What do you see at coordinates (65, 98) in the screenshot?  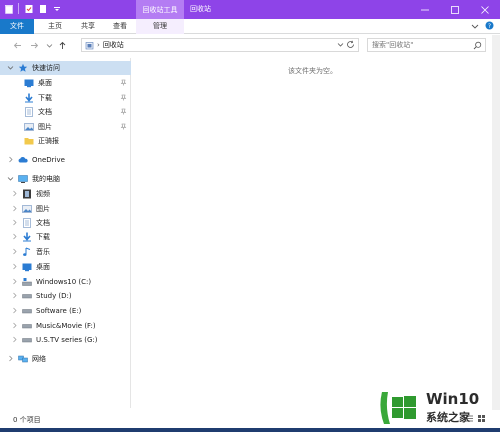 I see `nav-quick-downloads: 下载` at bounding box center [65, 98].